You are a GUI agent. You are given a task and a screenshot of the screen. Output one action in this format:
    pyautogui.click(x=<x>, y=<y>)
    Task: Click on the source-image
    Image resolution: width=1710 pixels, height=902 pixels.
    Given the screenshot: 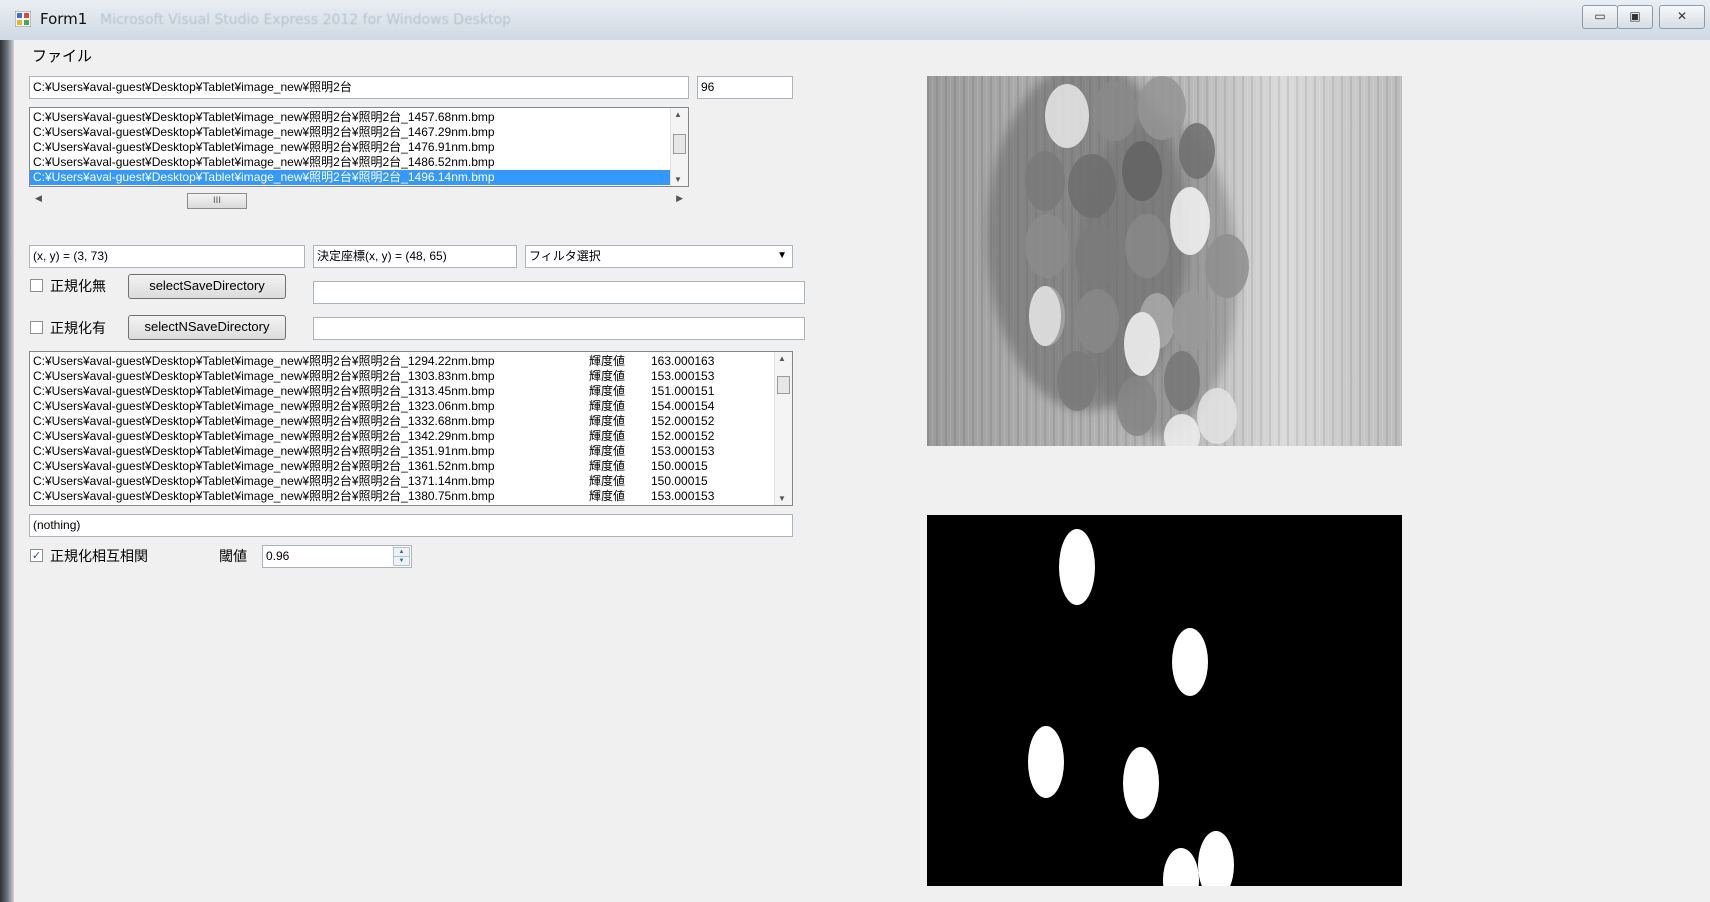 What is the action you would take?
    pyautogui.click(x=1164, y=261)
    